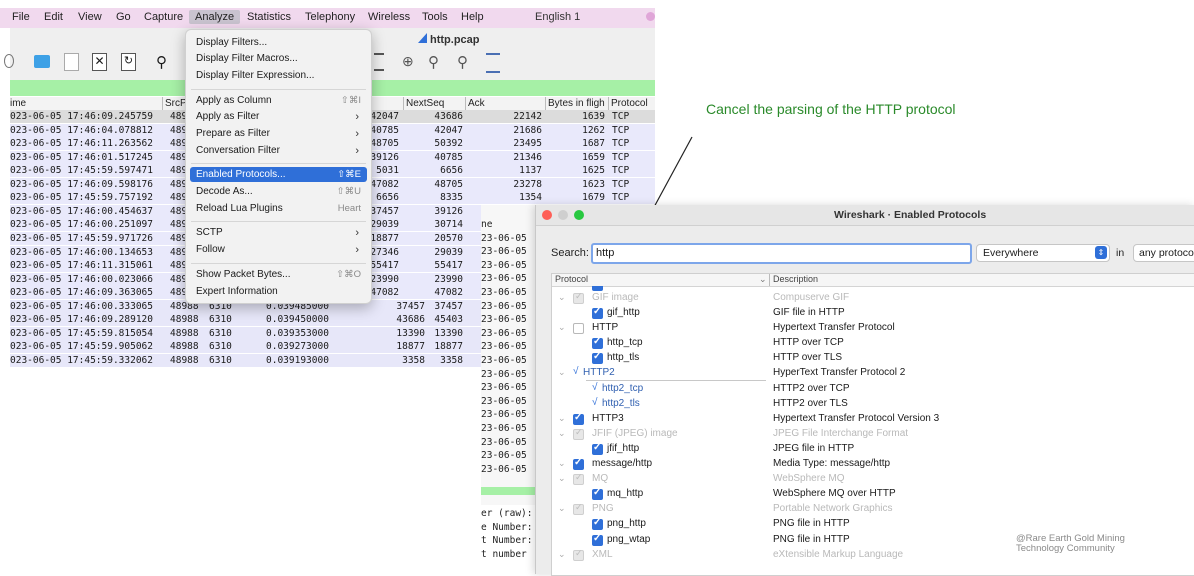  What do you see at coordinates (278, 276) in the screenshot?
I see `menu-item-show-packet-bytes: Show Packet Bytes... ⇧⌘O` at bounding box center [278, 276].